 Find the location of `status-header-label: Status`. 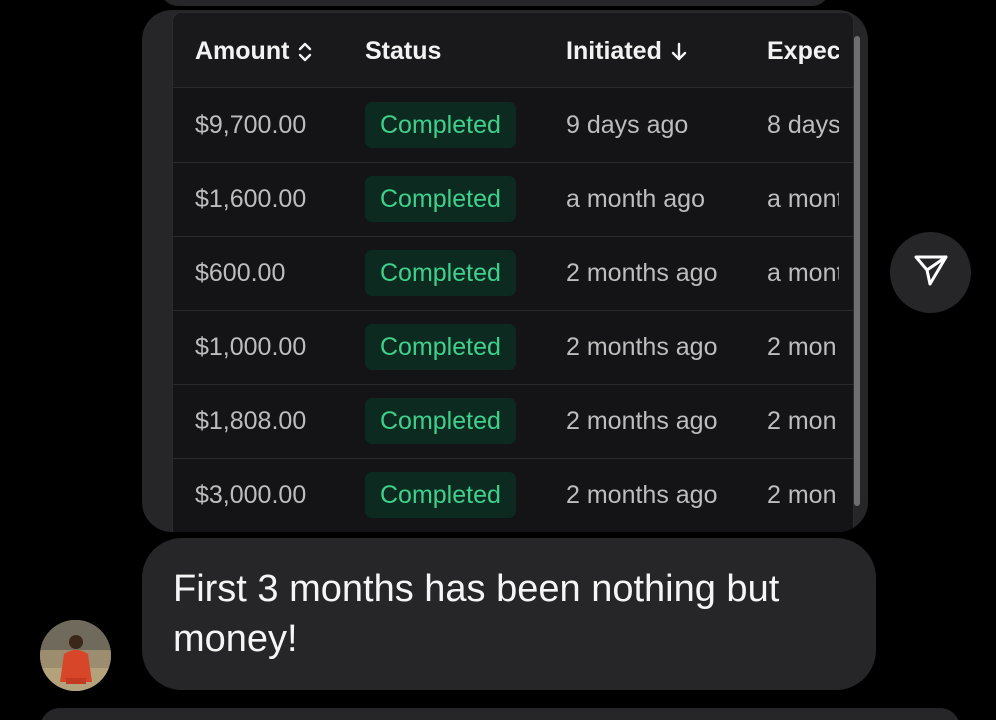

status-header-label: Status is located at coordinates (403, 51).